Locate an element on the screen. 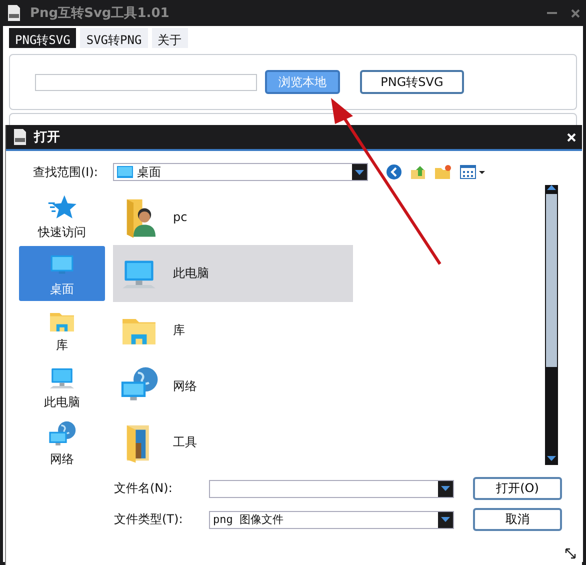 This screenshot has width=586, height=565. resize-icon is located at coordinates (570, 553).